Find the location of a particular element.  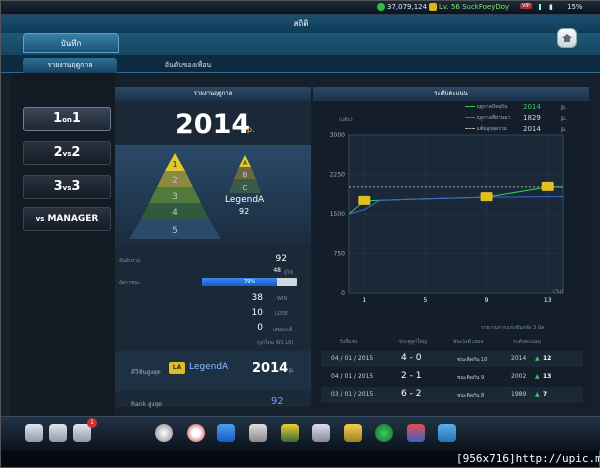

pyramid-level-1: 1 is located at coordinates (174, 164).